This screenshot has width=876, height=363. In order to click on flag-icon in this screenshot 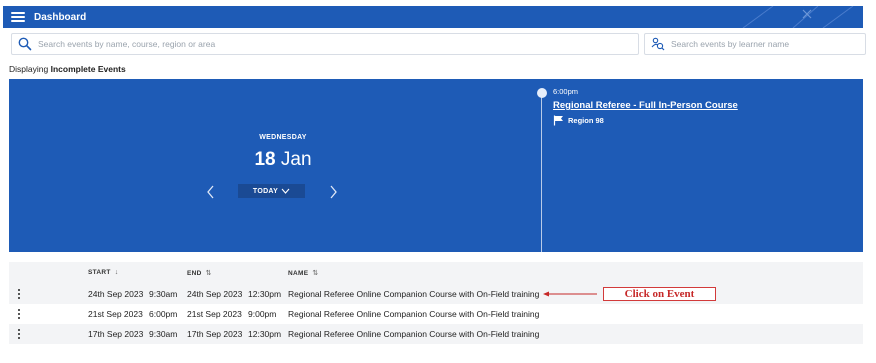, I will do `click(558, 120)`.